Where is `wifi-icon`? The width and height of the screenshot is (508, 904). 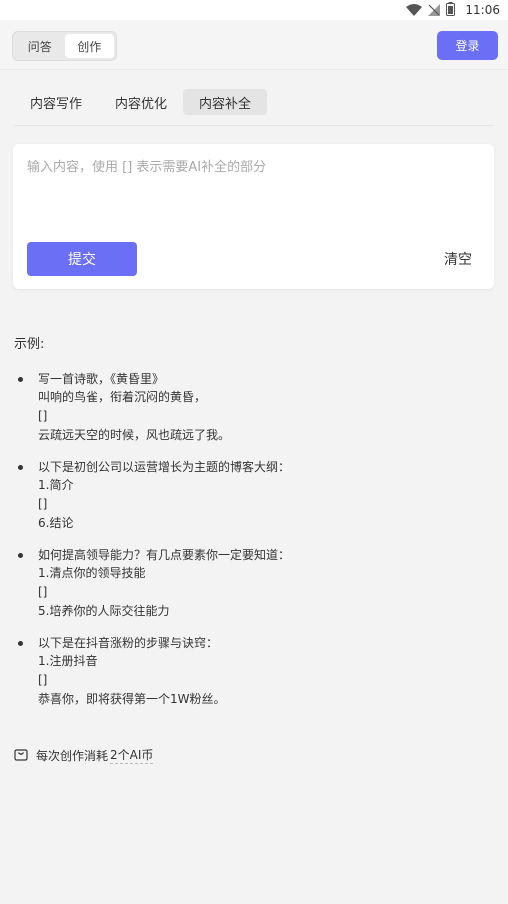
wifi-icon is located at coordinates (414, 10).